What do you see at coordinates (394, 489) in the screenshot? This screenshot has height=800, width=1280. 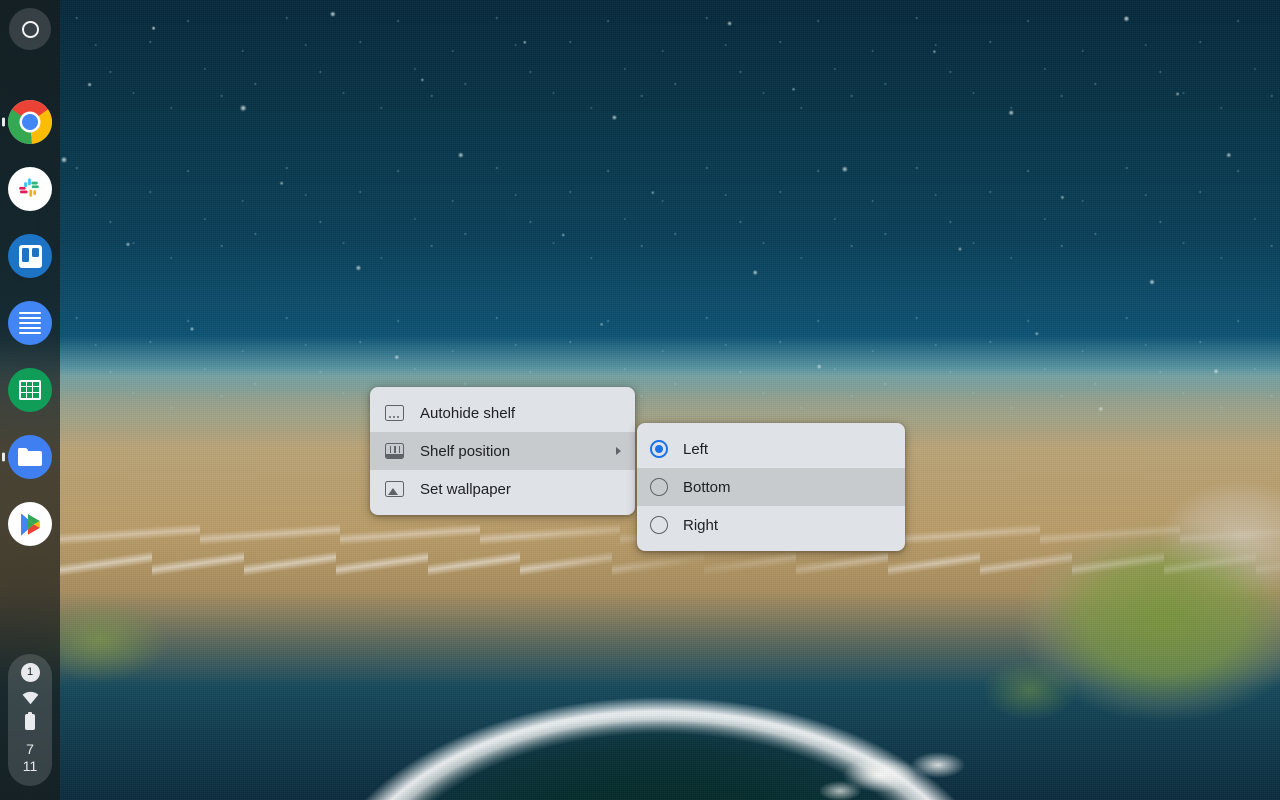 I see `image-icon` at bounding box center [394, 489].